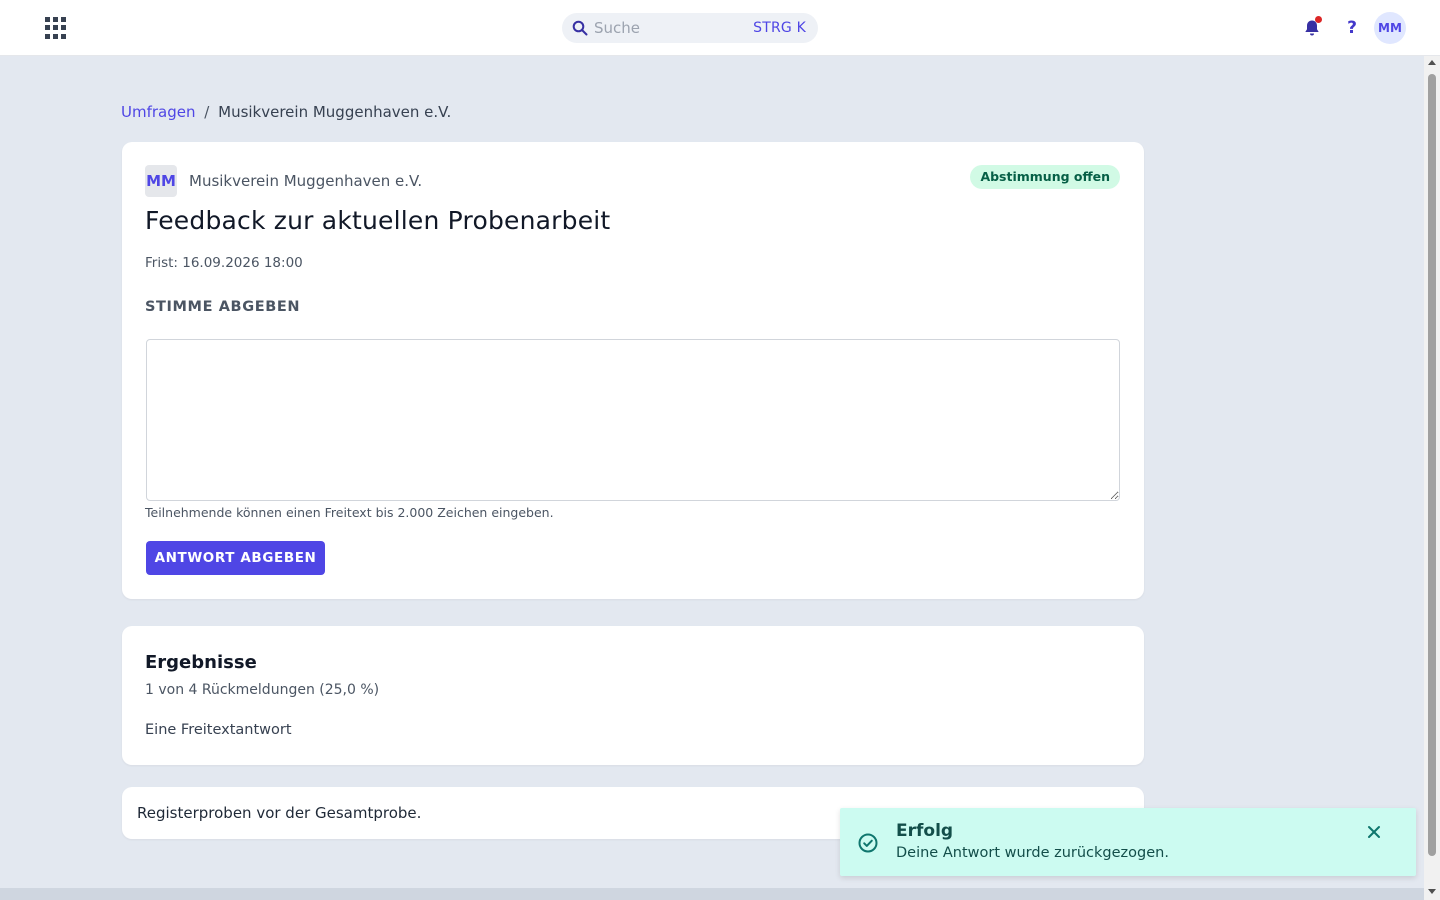 This screenshot has width=1440, height=900. I want to click on vote-section-label: STIMME ABGEBEN, so click(223, 307).